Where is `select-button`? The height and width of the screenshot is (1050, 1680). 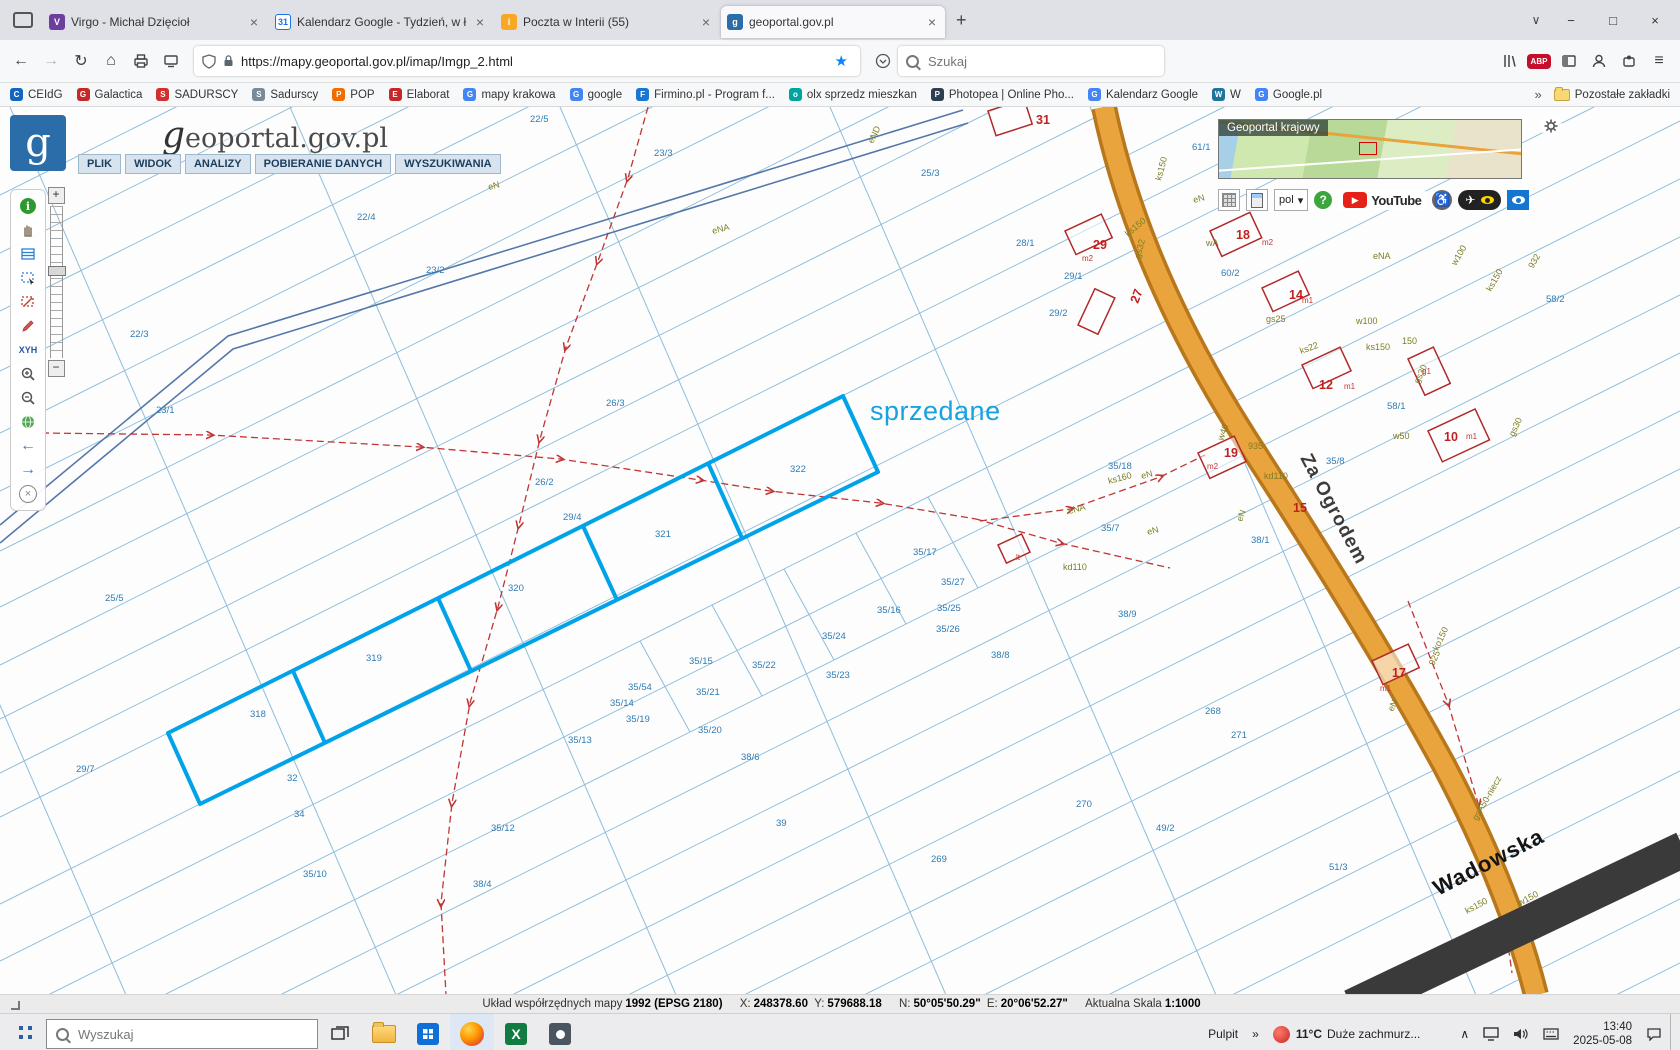 select-button is located at coordinates (28, 278).